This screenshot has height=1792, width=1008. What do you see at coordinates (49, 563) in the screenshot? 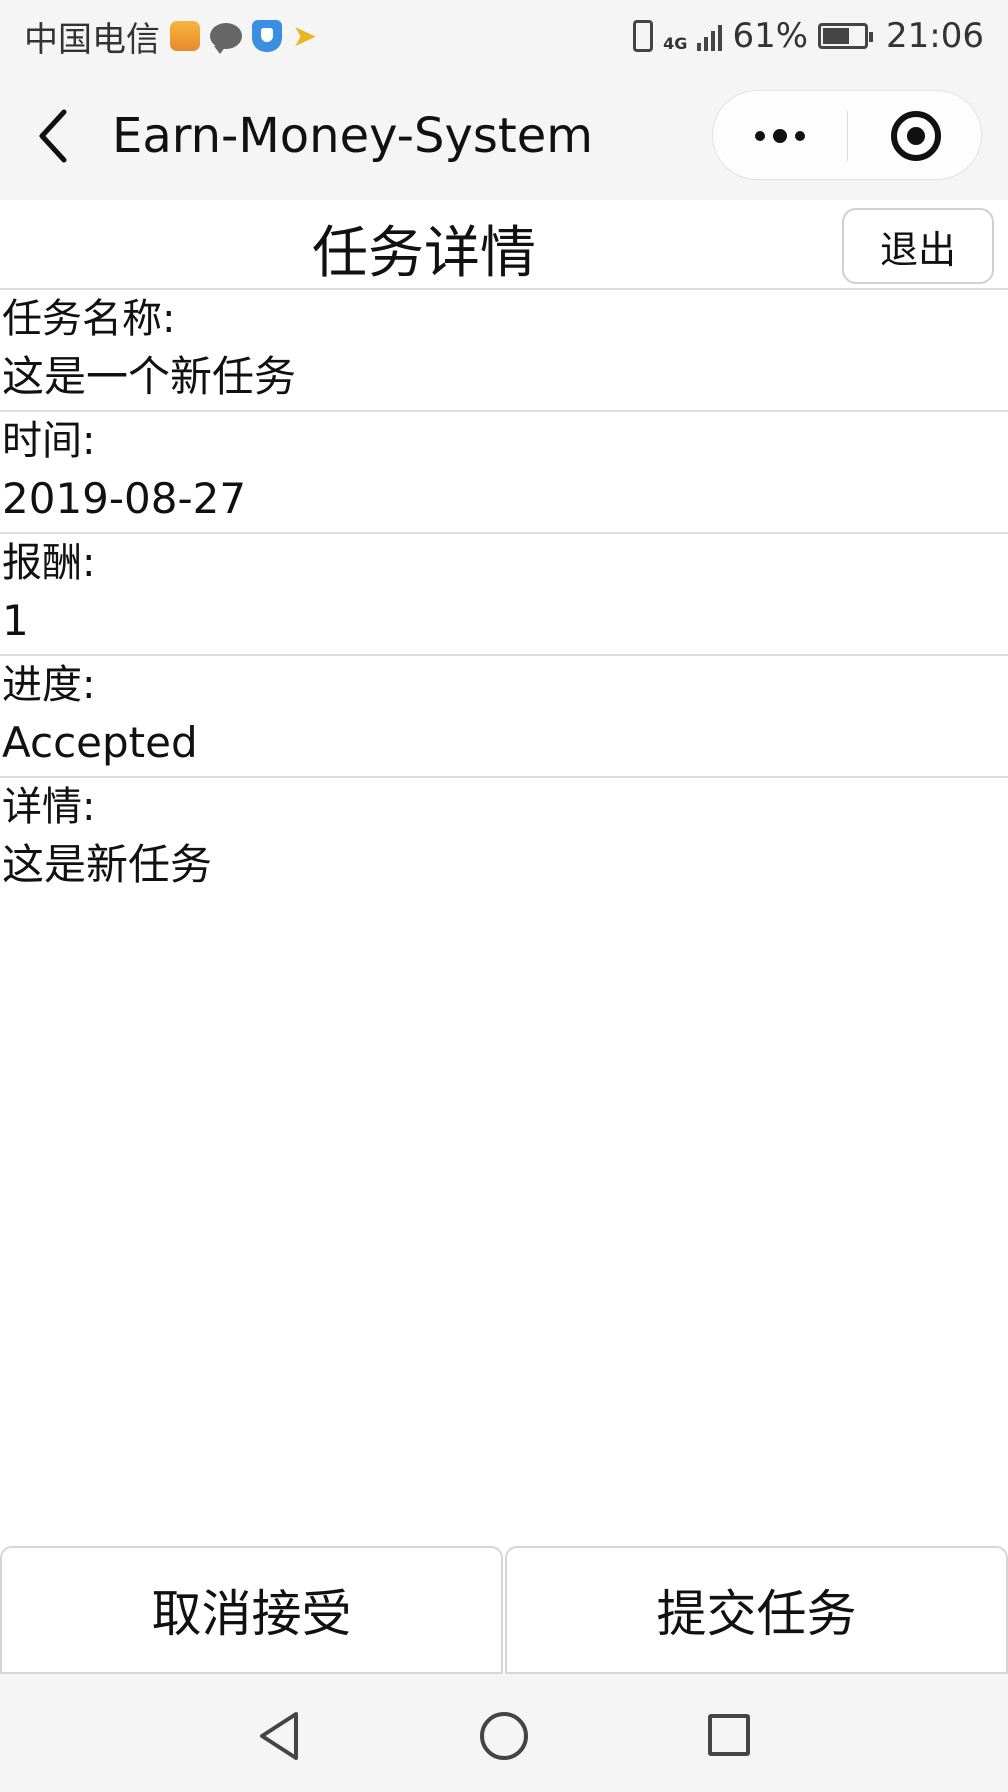
I see `detail-label: 报酬:` at bounding box center [49, 563].